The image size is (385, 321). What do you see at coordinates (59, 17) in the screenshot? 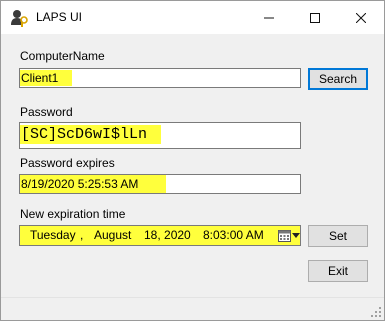
I see `window-title: LAPS UI` at bounding box center [59, 17].